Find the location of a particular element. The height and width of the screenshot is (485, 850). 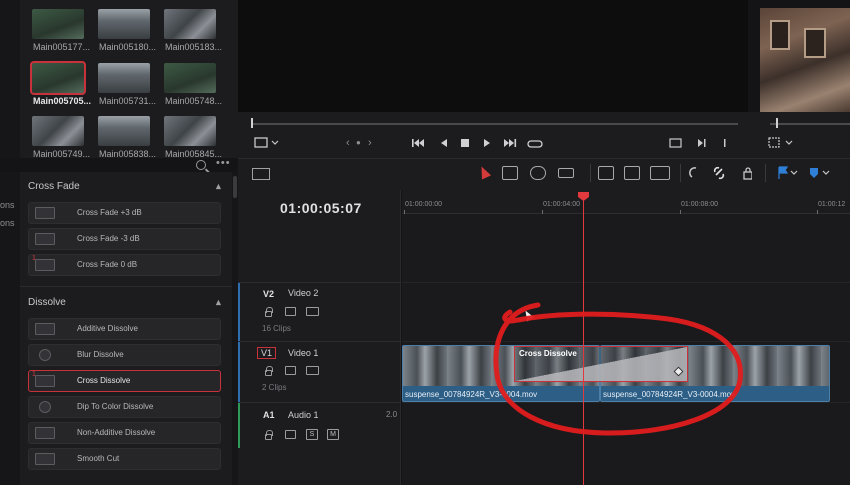

viewer-scrub-head is located at coordinates (252, 123).